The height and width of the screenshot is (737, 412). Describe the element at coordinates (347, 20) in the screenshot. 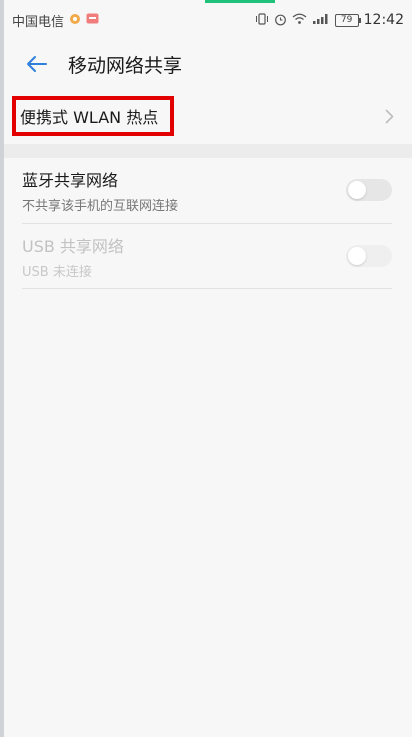

I see `battery-indicator: 79` at that location.